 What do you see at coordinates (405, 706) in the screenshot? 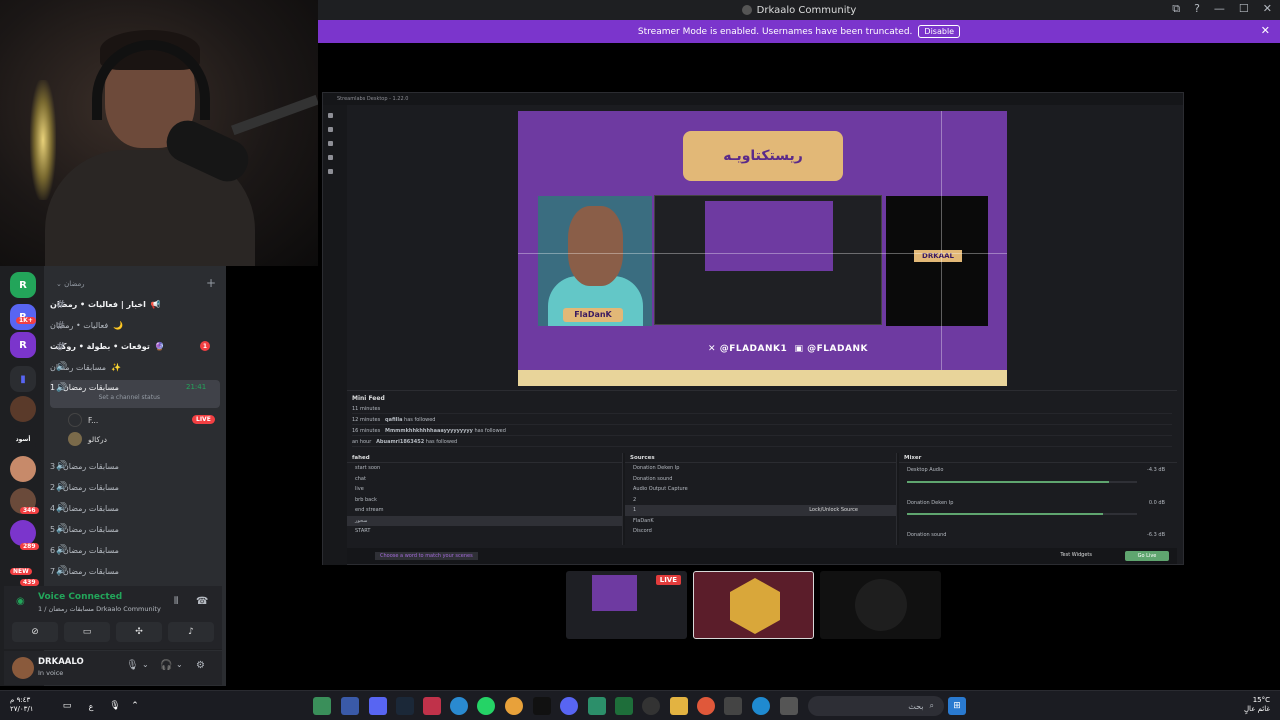
I see `steam-icon` at bounding box center [405, 706].